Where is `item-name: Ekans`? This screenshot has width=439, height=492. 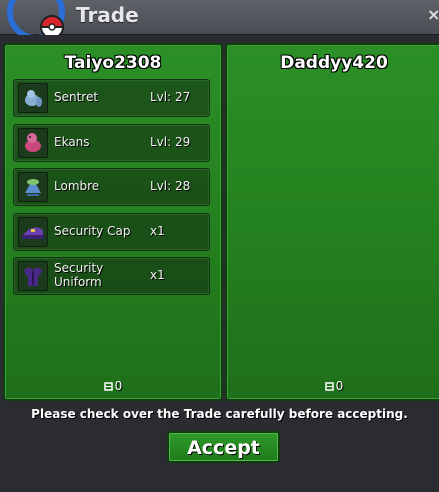
item-name: Ekans is located at coordinates (72, 141).